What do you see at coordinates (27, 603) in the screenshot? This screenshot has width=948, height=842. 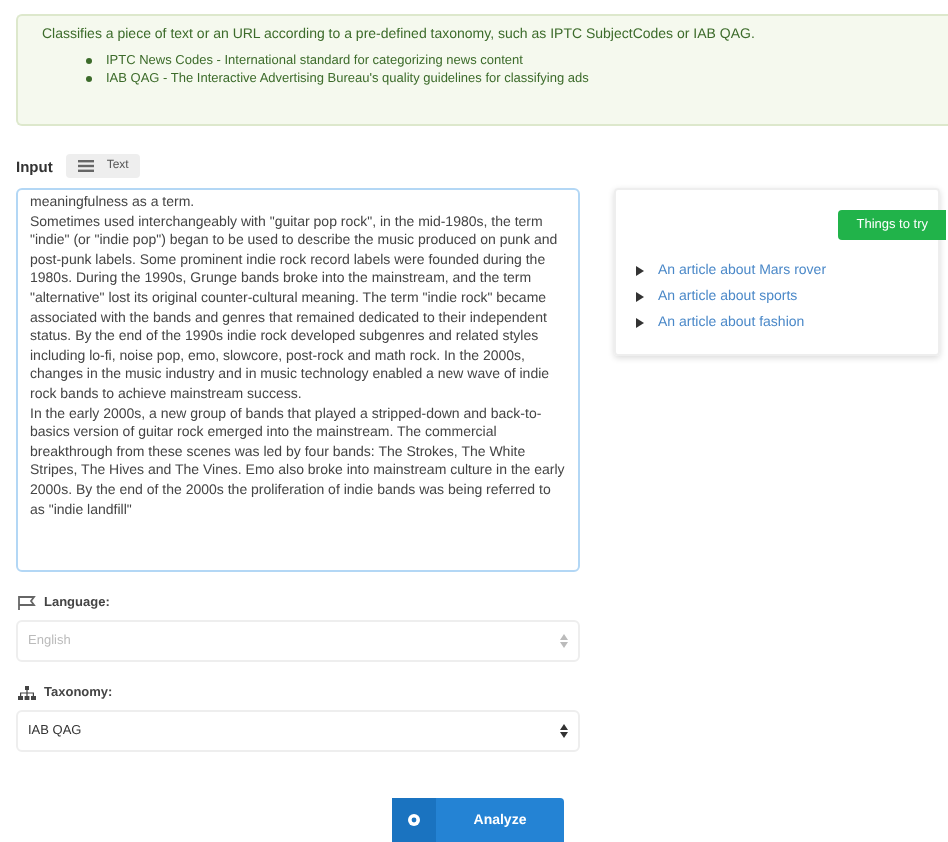 I see `flag-icon` at bounding box center [27, 603].